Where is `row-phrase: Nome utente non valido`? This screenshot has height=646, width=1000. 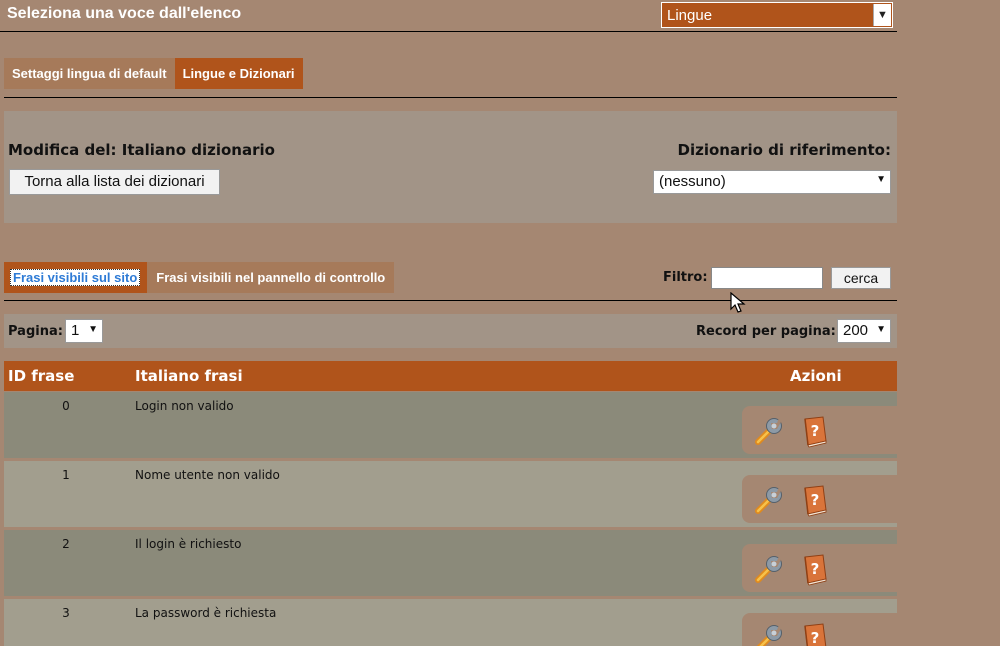 row-phrase: Nome utente non valido is located at coordinates (207, 475).